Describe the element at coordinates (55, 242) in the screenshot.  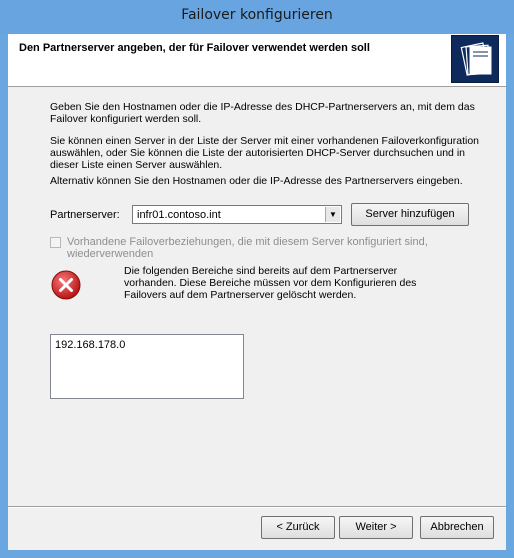
I see `reuse-failover-checkbox` at that location.